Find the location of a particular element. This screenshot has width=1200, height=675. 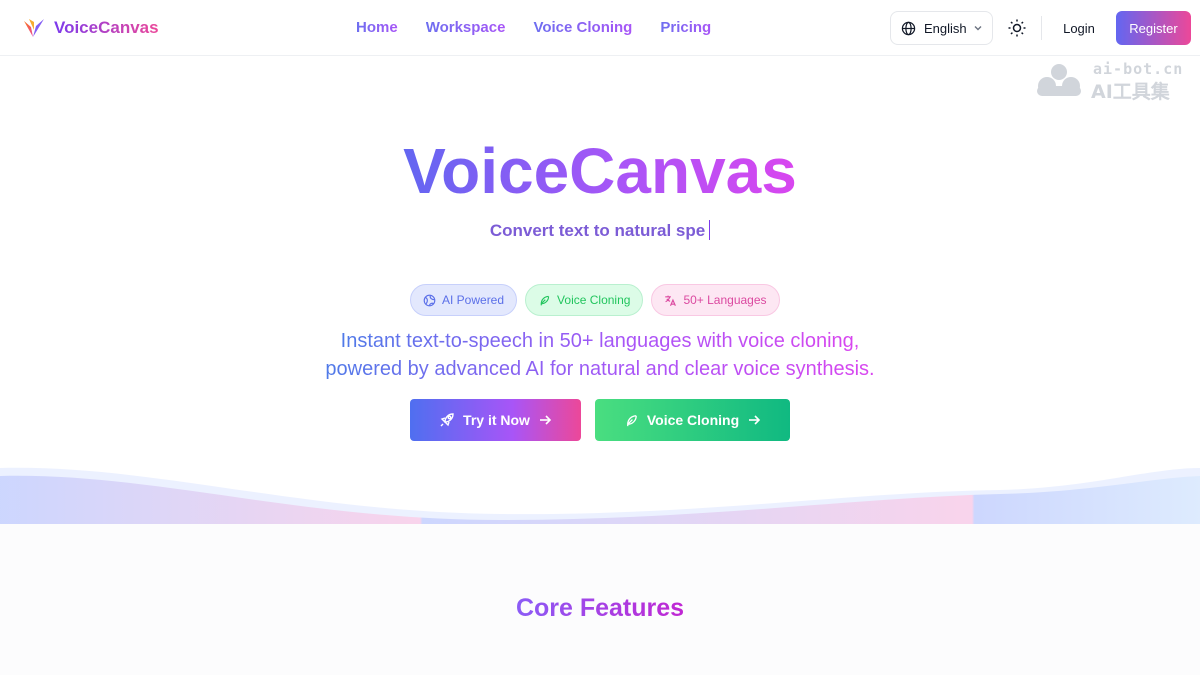

chevron-down-icon is located at coordinates (978, 28).